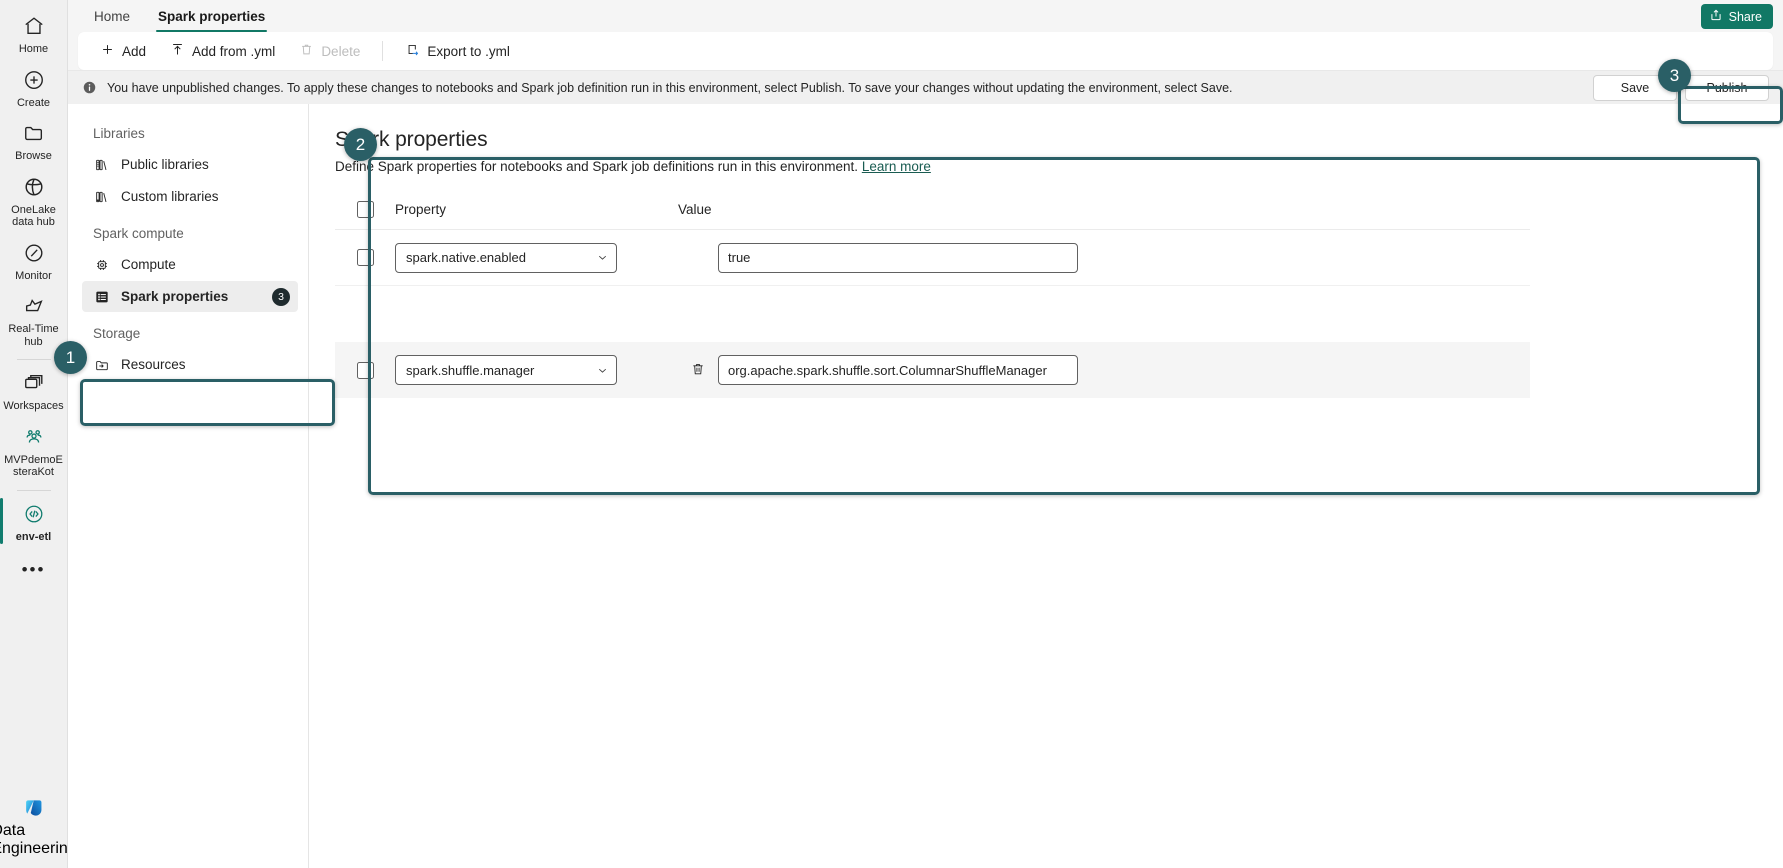 Image resolution: width=1783 pixels, height=868 pixels. Describe the element at coordinates (383, 51) in the screenshot. I see `toolbar-divider` at that location.